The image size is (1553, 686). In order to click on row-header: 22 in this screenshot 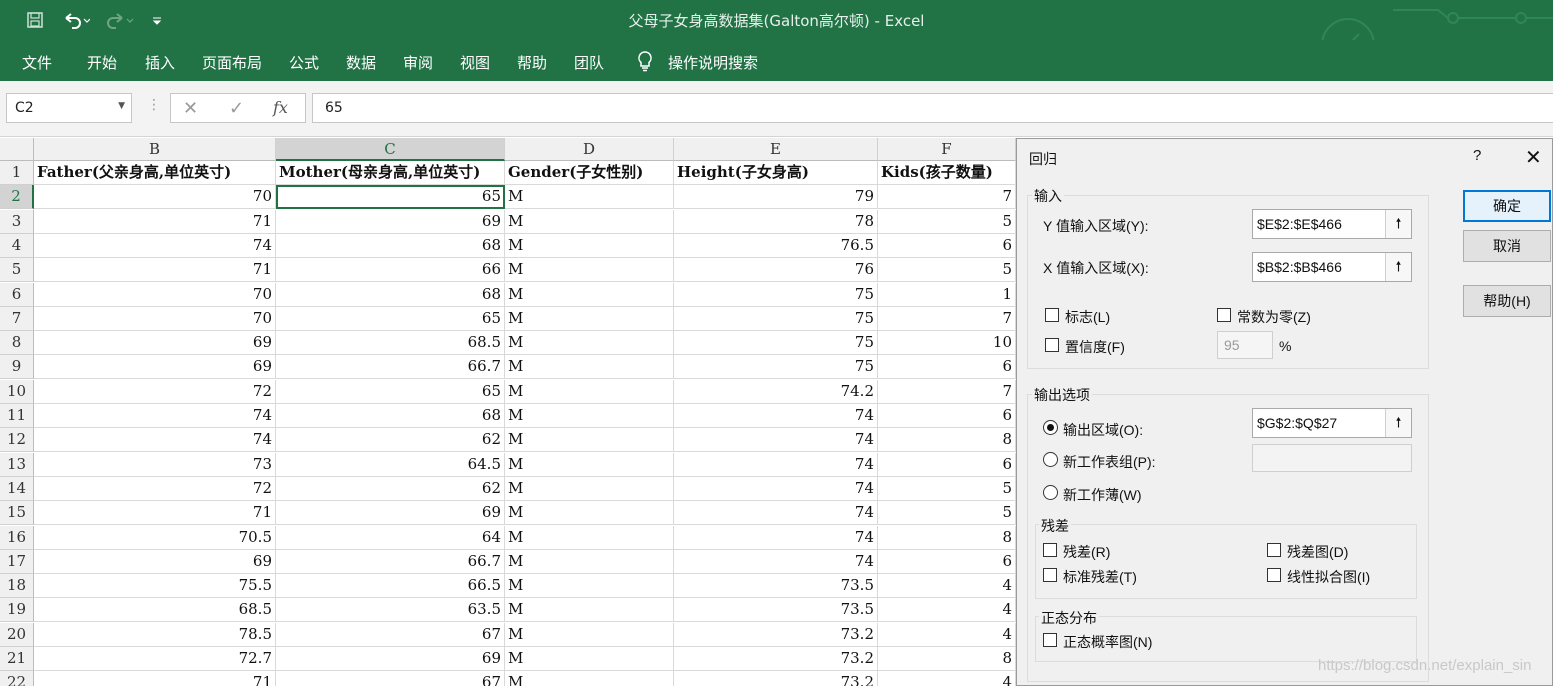, I will do `click(17, 678)`.